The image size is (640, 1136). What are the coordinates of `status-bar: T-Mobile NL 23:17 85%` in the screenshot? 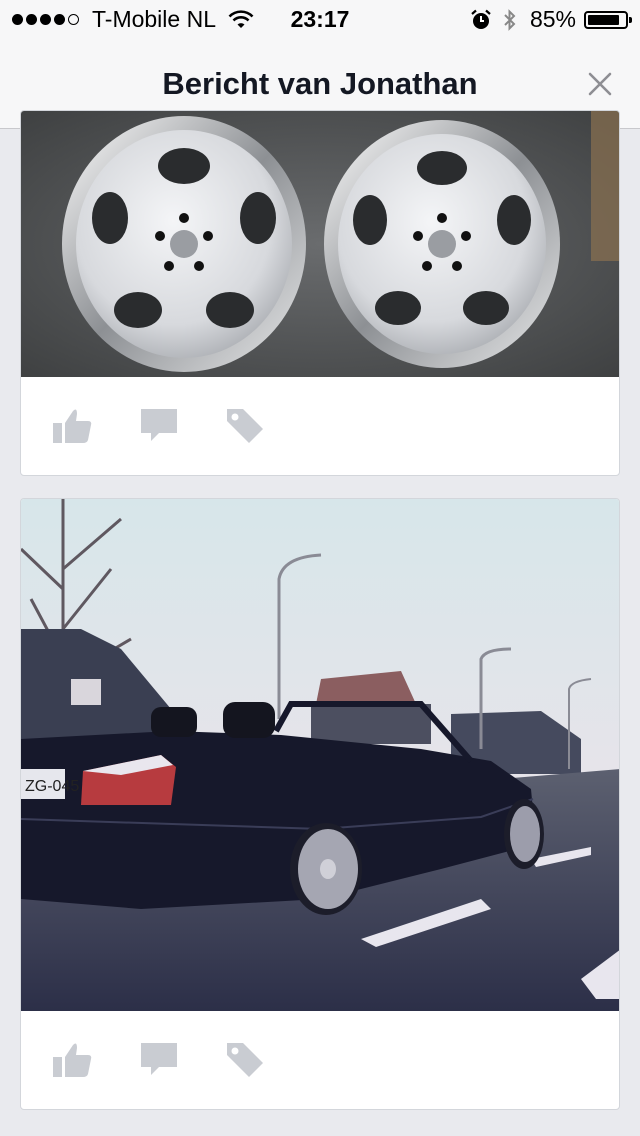 It's located at (320, 20).